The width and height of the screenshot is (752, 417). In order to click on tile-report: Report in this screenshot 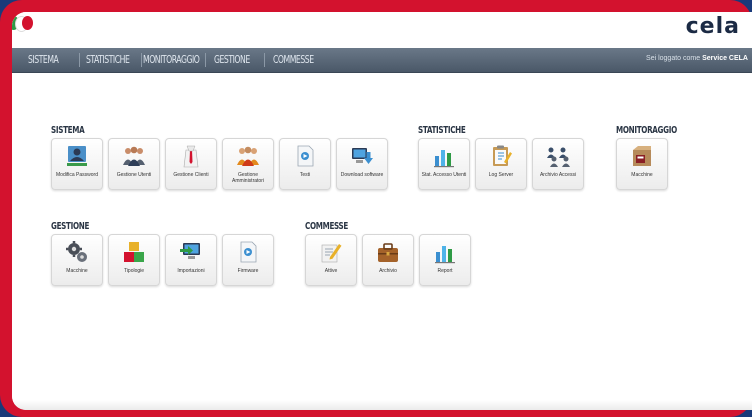, I will do `click(445, 260)`.